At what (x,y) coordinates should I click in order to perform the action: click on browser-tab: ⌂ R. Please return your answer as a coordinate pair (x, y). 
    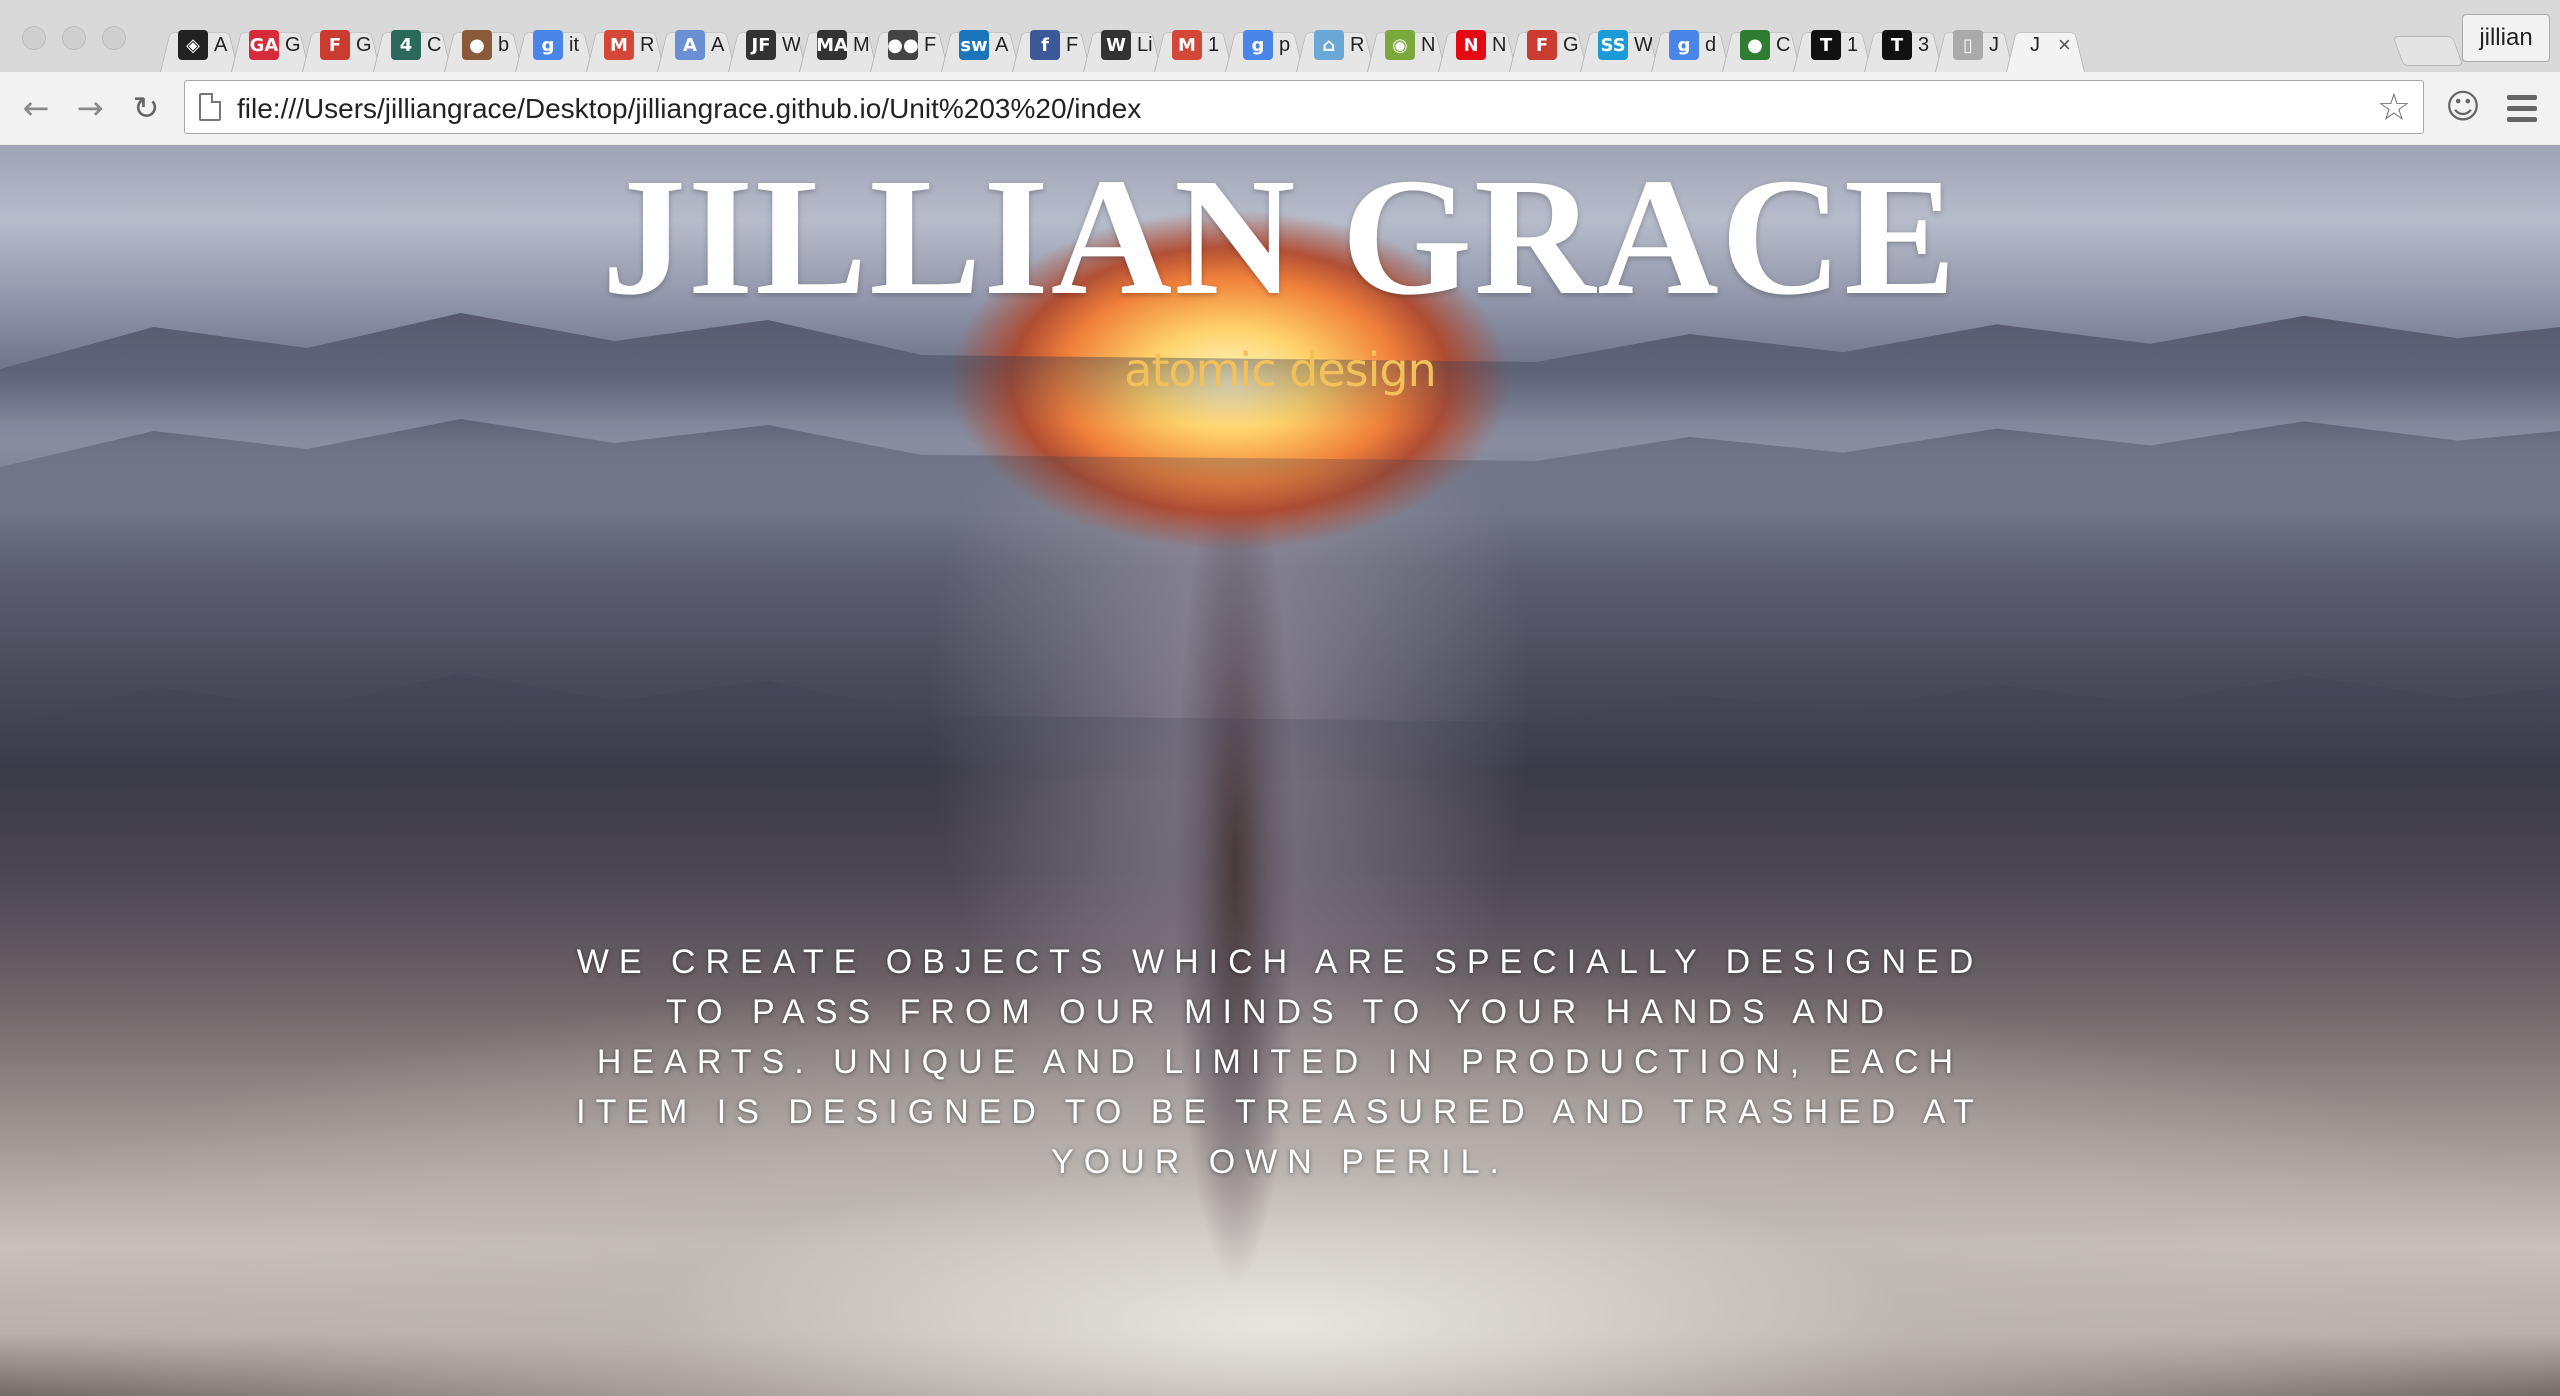
    Looking at the image, I should click on (1335, 45).